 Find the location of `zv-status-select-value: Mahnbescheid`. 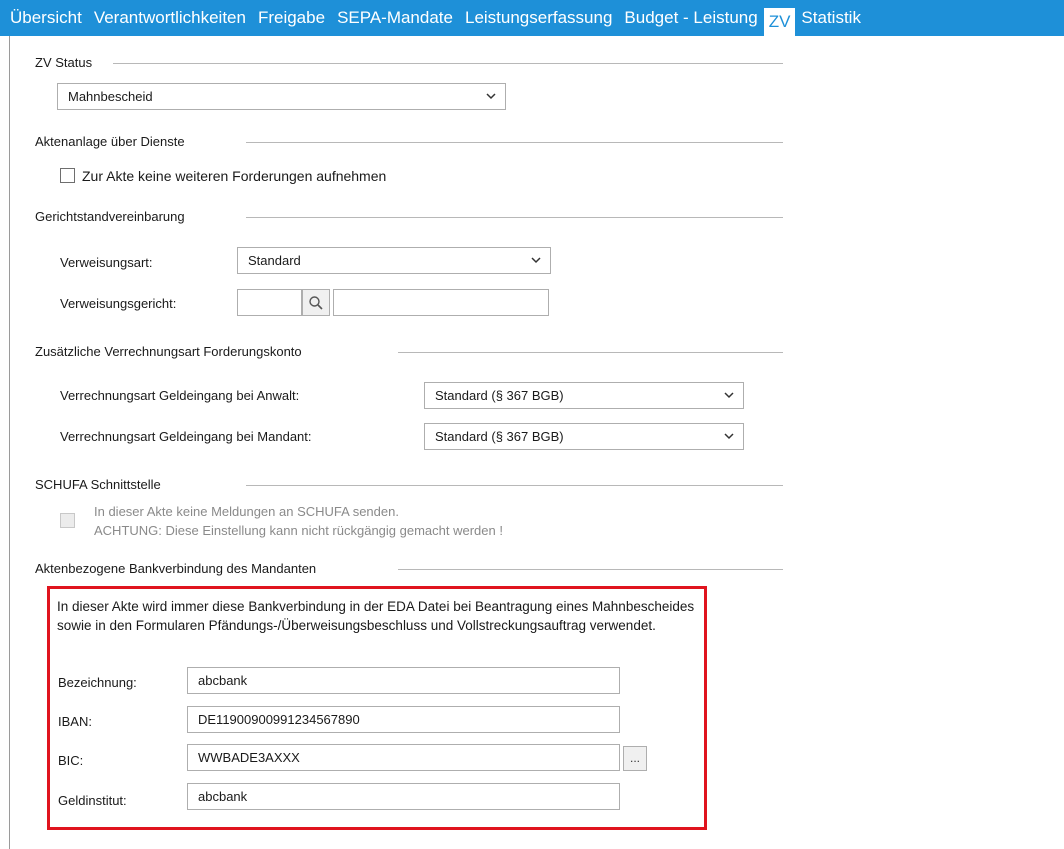

zv-status-select-value: Mahnbescheid is located at coordinates (110, 96).